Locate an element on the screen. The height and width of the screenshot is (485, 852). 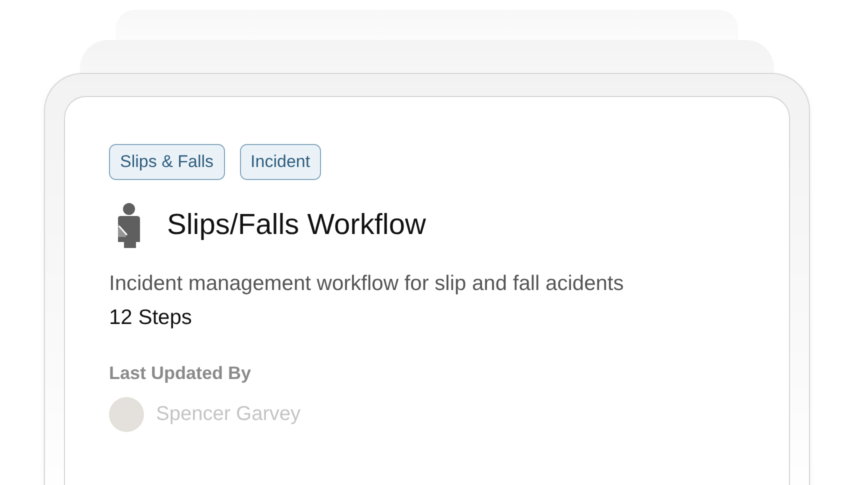
avatar is located at coordinates (126, 414).